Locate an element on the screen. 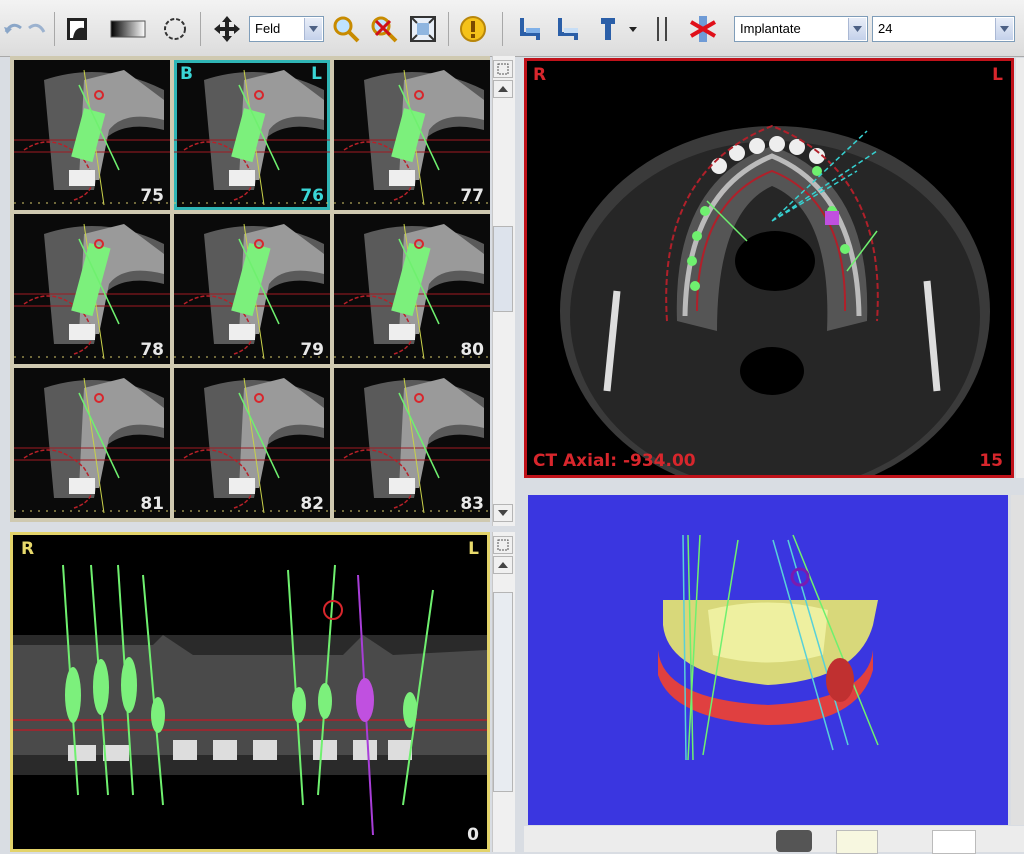  implant-remove-icon is located at coordinates (703, 29).